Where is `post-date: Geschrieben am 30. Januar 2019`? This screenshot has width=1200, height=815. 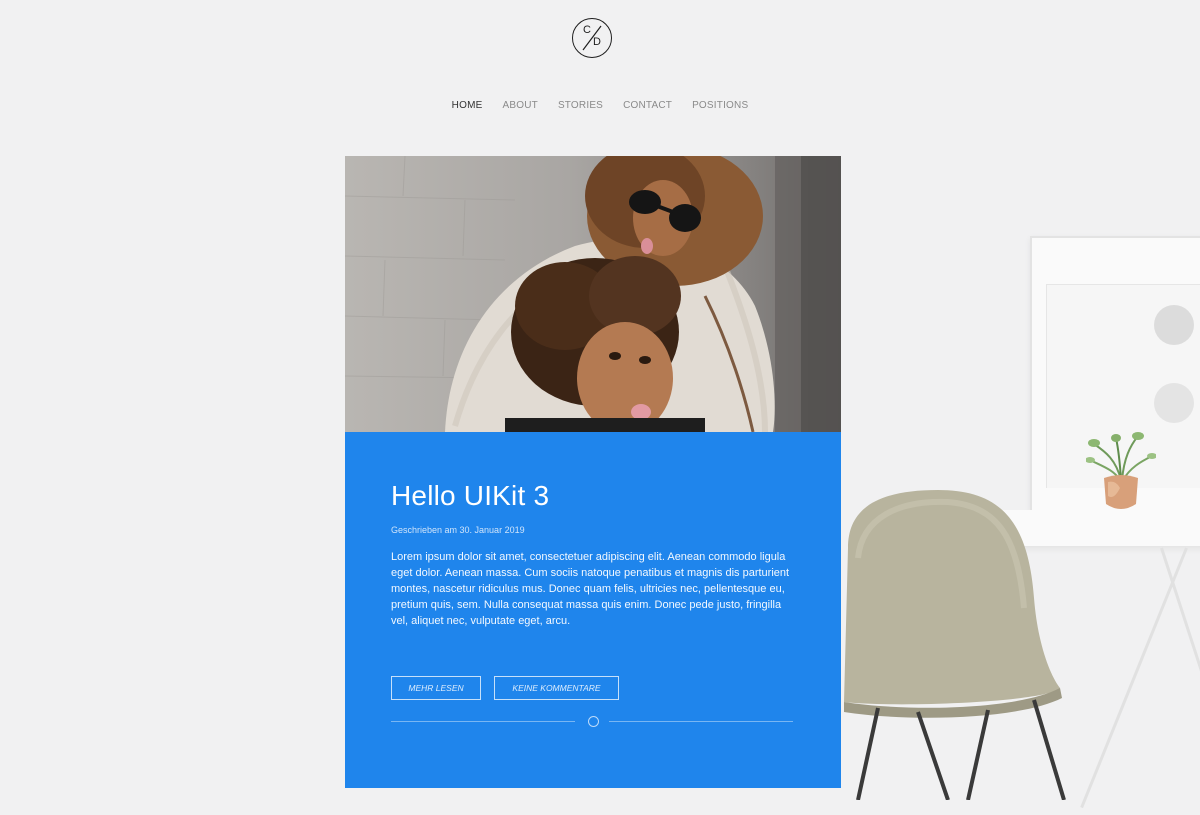
post-date: Geschrieben am 30. Januar 2019 is located at coordinates (458, 530).